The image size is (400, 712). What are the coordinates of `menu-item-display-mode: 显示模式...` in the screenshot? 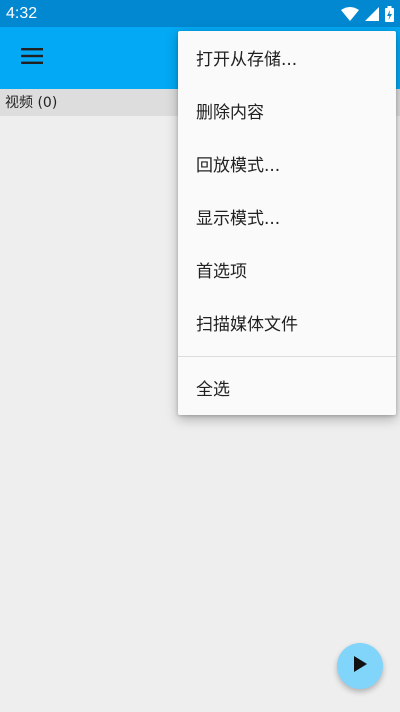 It's located at (287, 216).